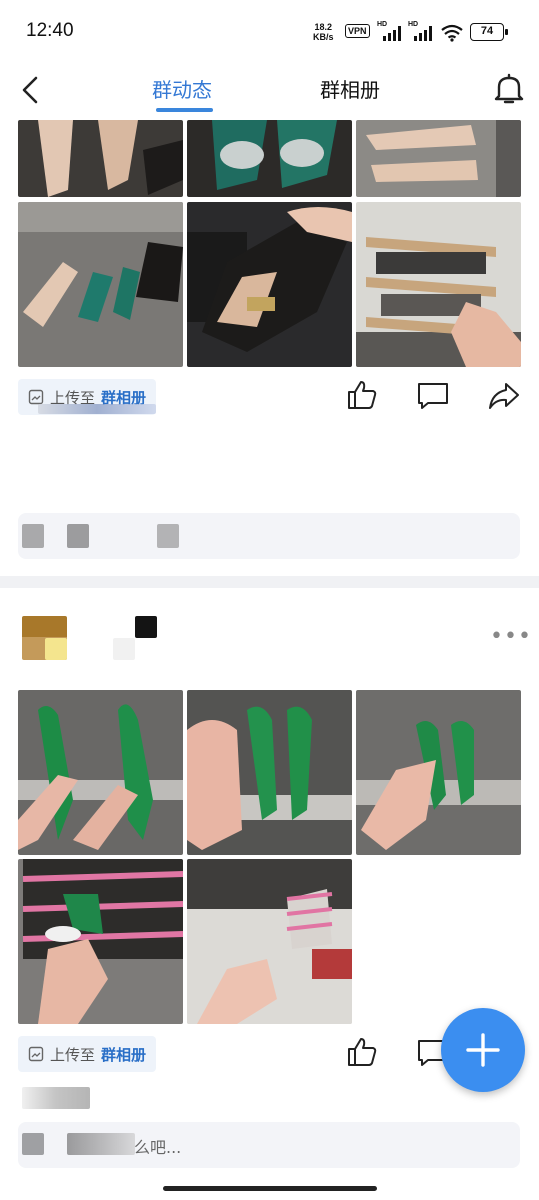 The image size is (539, 1200). What do you see at coordinates (182, 88) in the screenshot?
I see `tab-group-feed: 群动态` at bounding box center [182, 88].